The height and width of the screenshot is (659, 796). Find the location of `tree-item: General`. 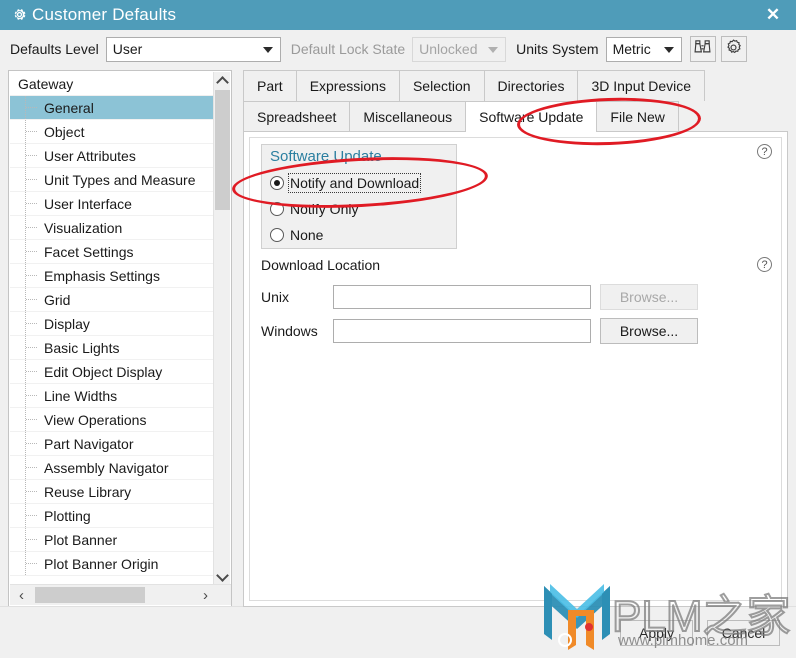

tree-item: General is located at coordinates (112, 108).